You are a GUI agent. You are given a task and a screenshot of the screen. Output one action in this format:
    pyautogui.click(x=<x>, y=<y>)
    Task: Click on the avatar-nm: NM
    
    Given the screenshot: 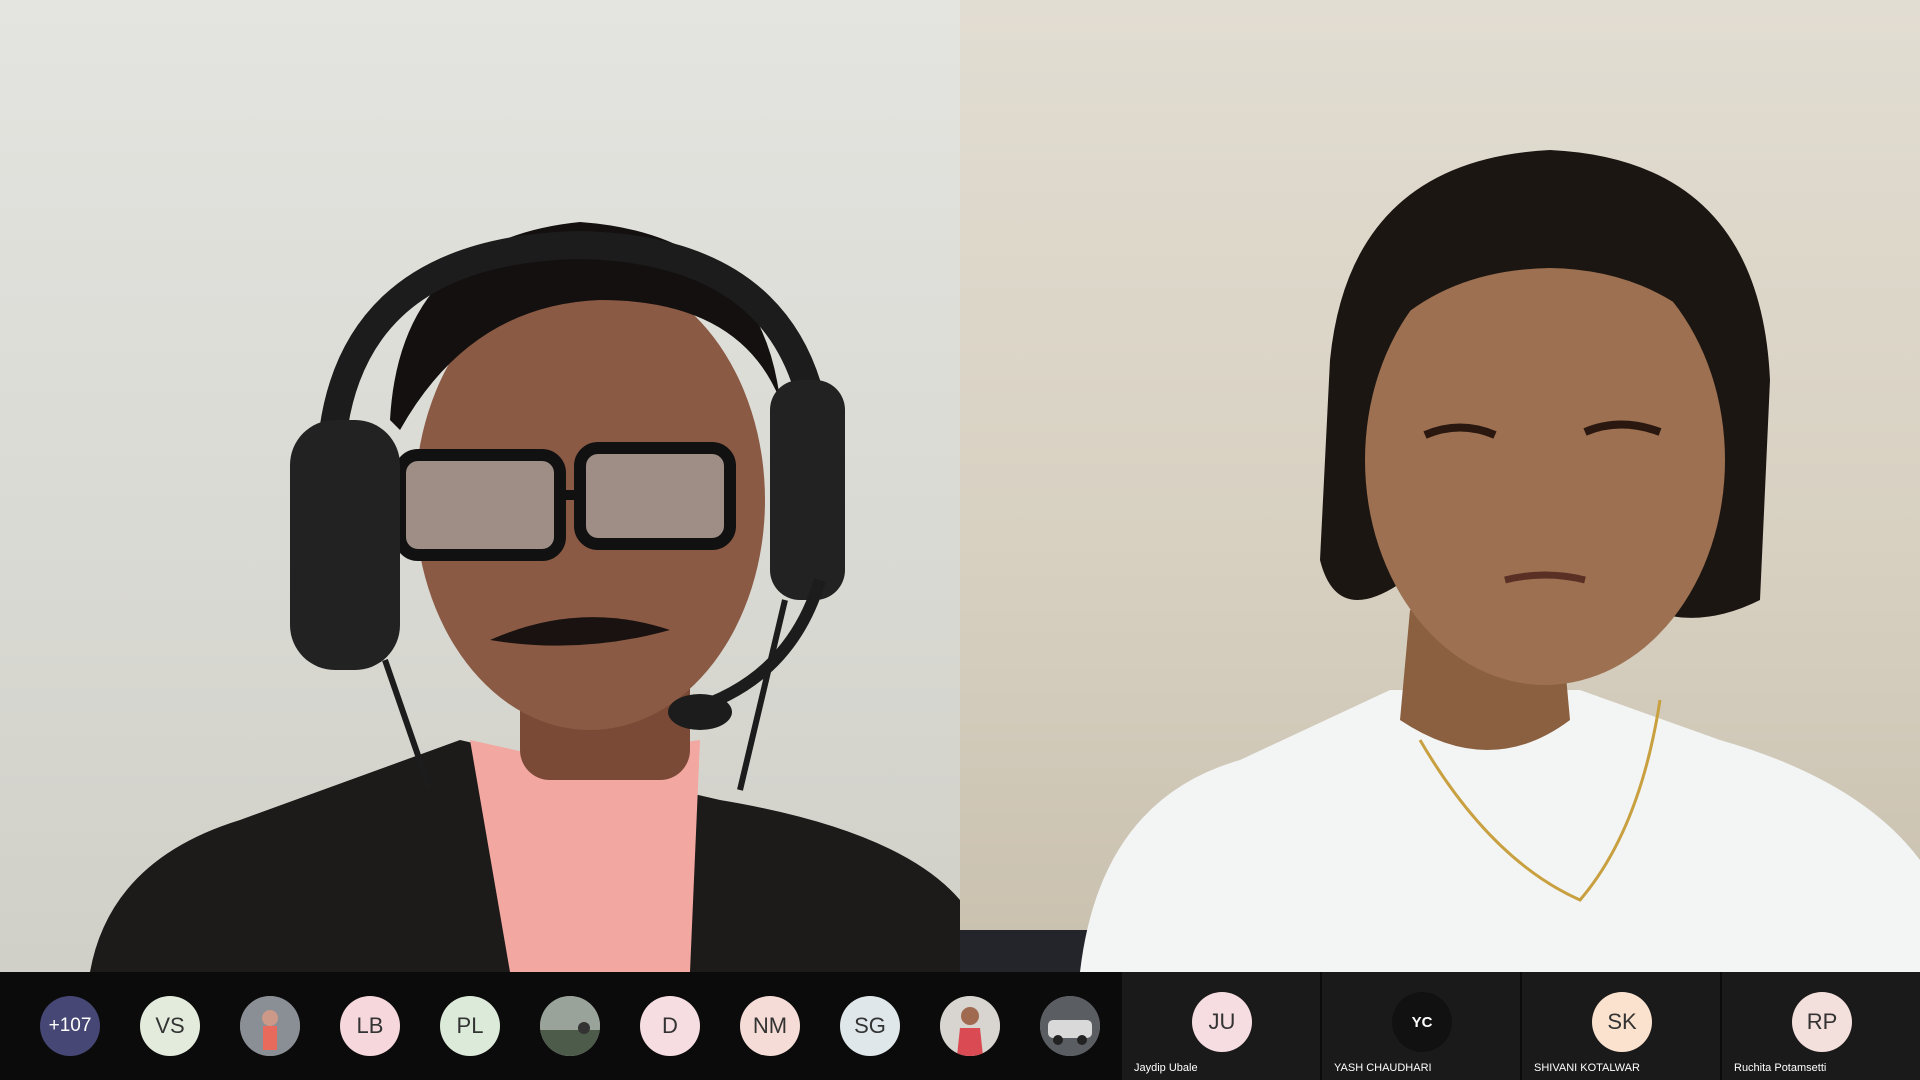 What is the action you would take?
    pyautogui.click(x=770, y=1026)
    